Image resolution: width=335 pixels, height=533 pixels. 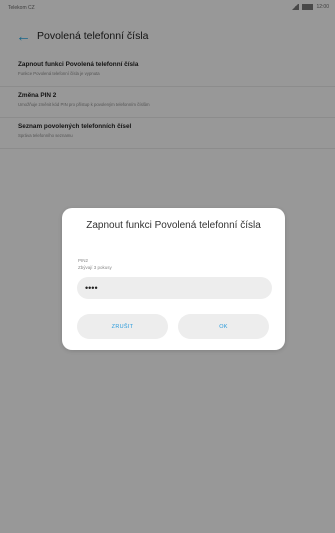 I want to click on pin2-label: PIN2, so click(x=83, y=260).